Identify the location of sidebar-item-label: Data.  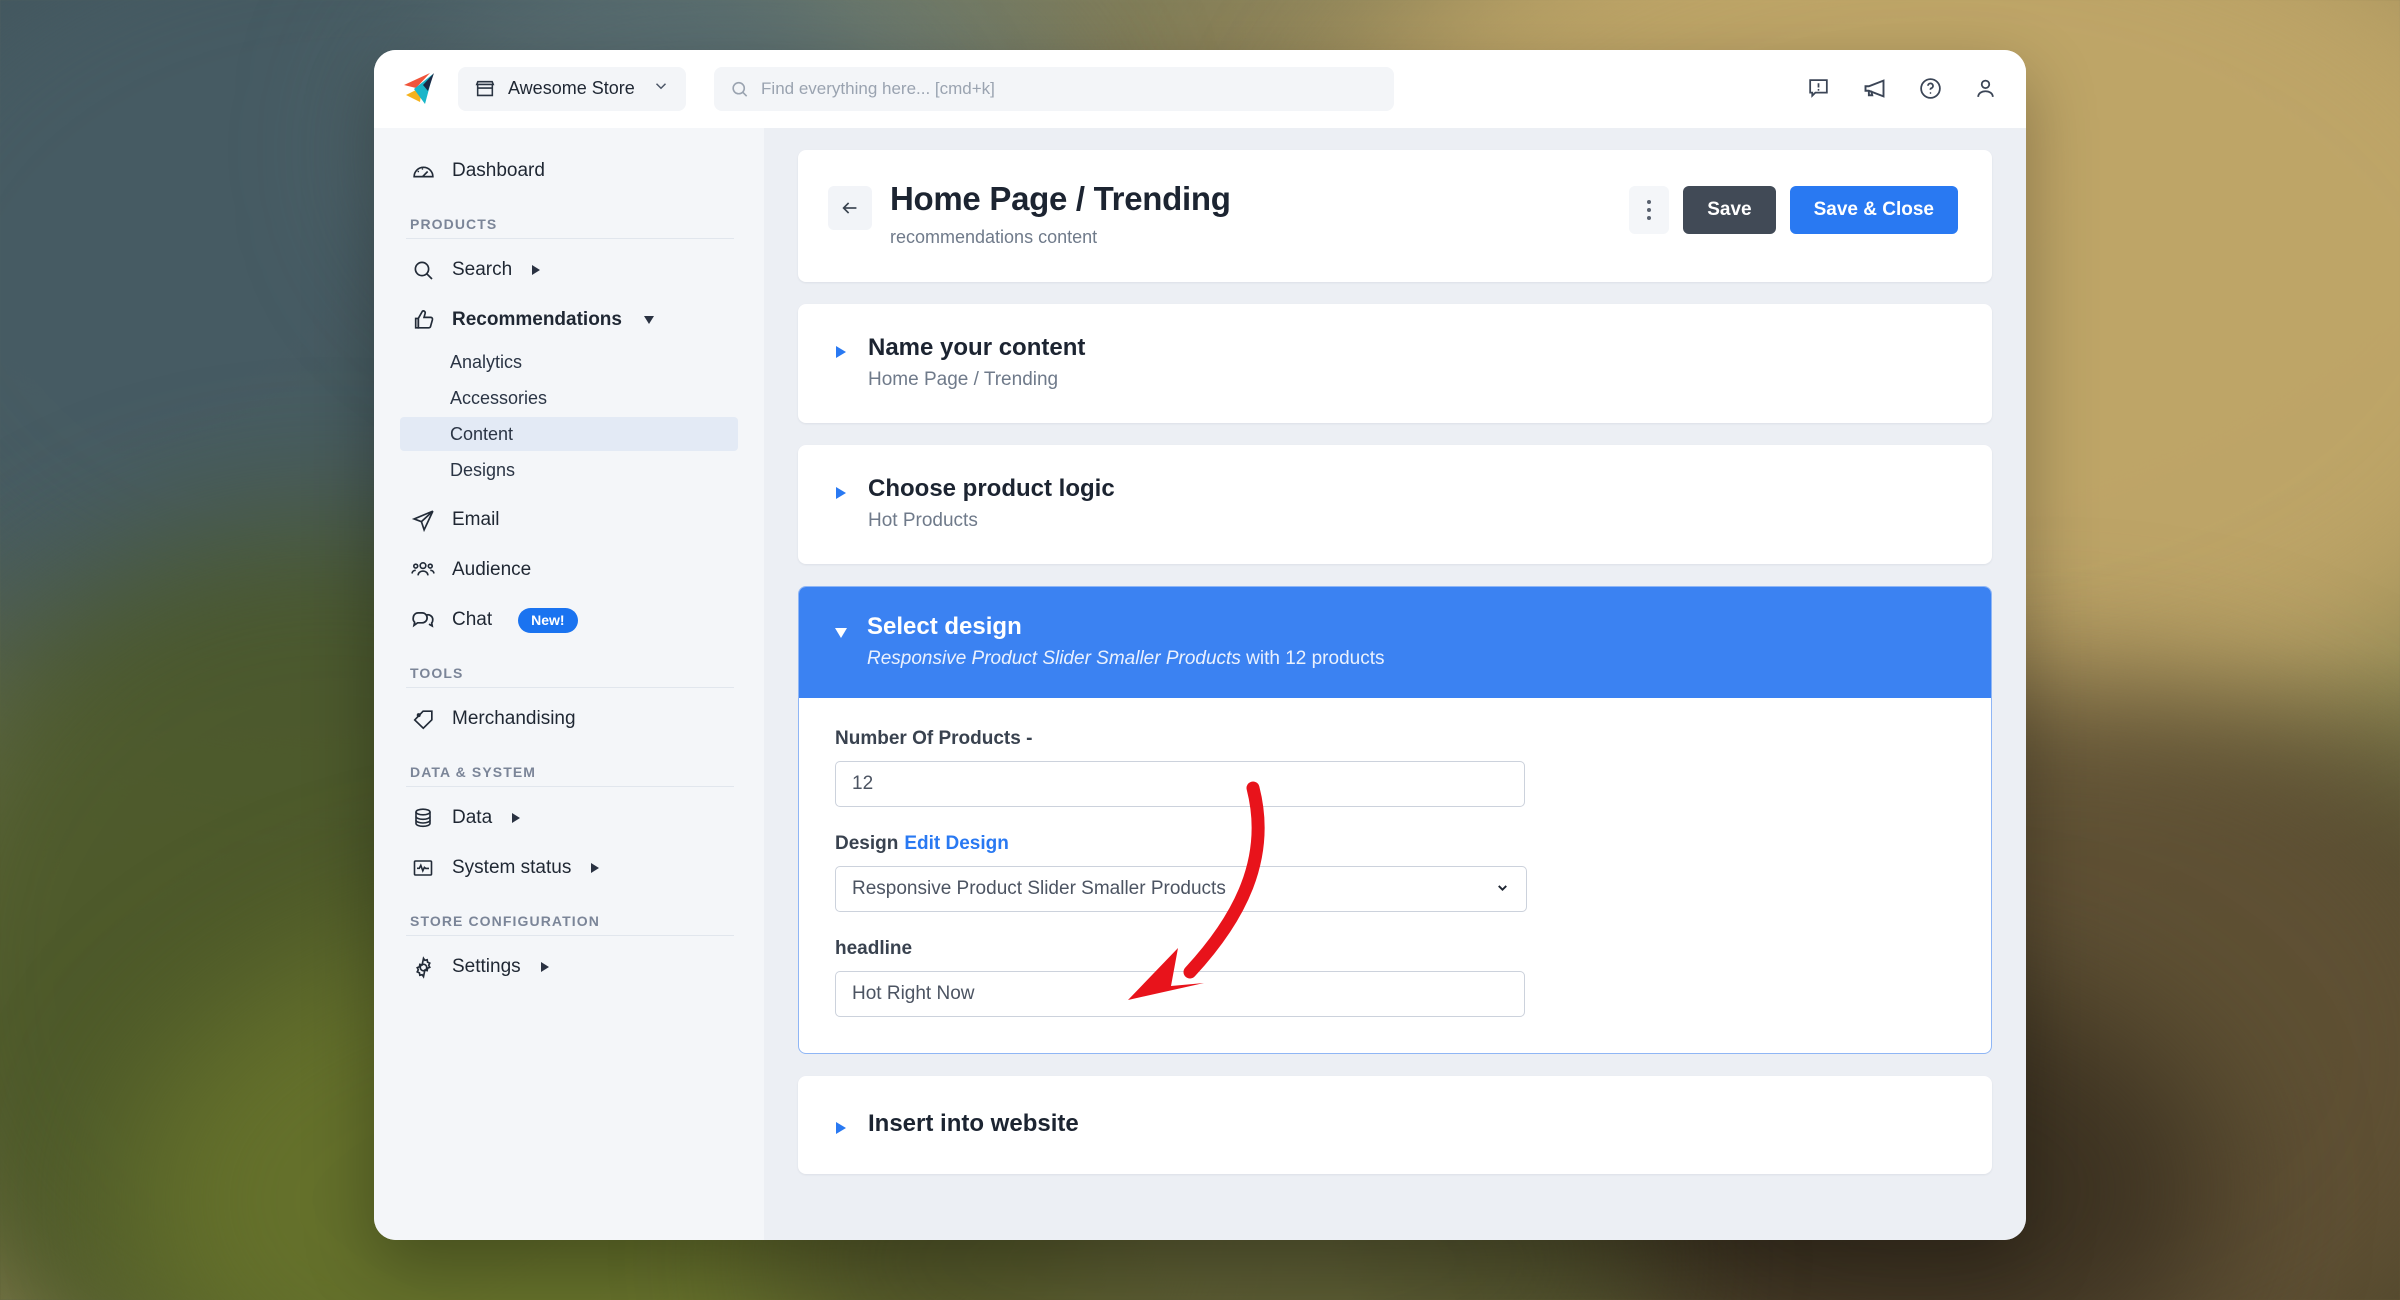
(472, 817).